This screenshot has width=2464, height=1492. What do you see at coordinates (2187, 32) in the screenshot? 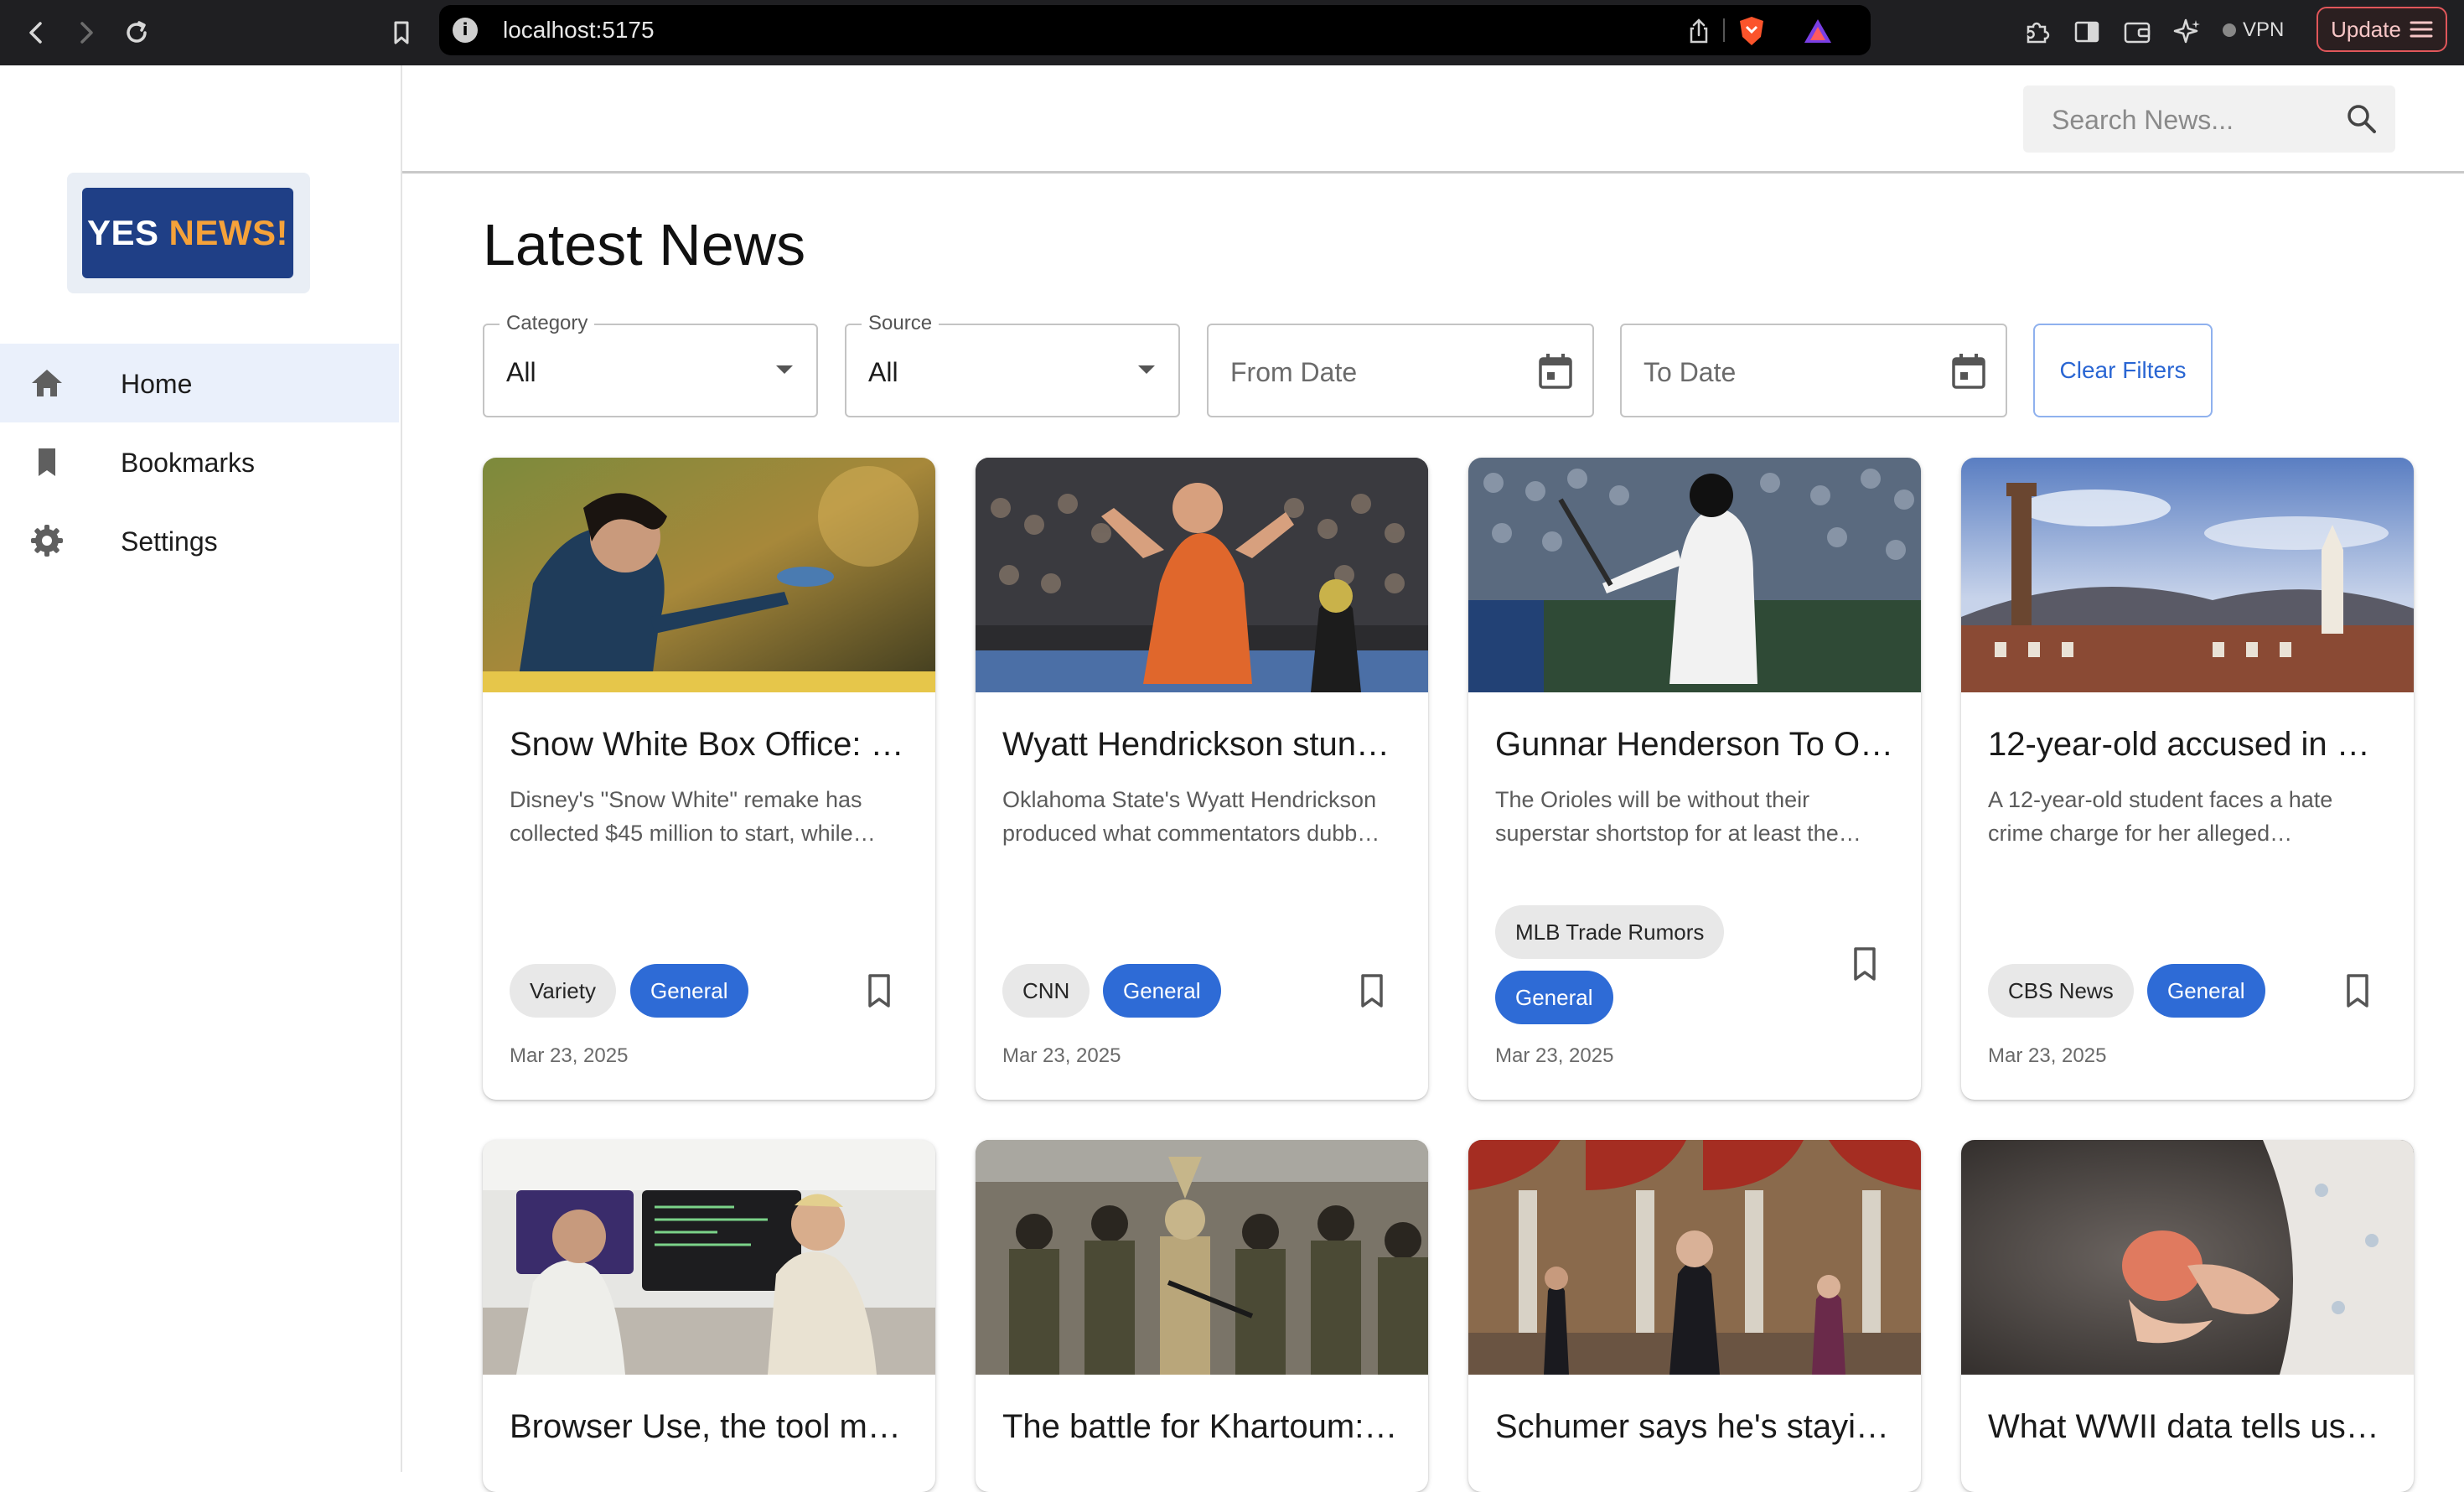
I see `ai-assistant-icon` at bounding box center [2187, 32].